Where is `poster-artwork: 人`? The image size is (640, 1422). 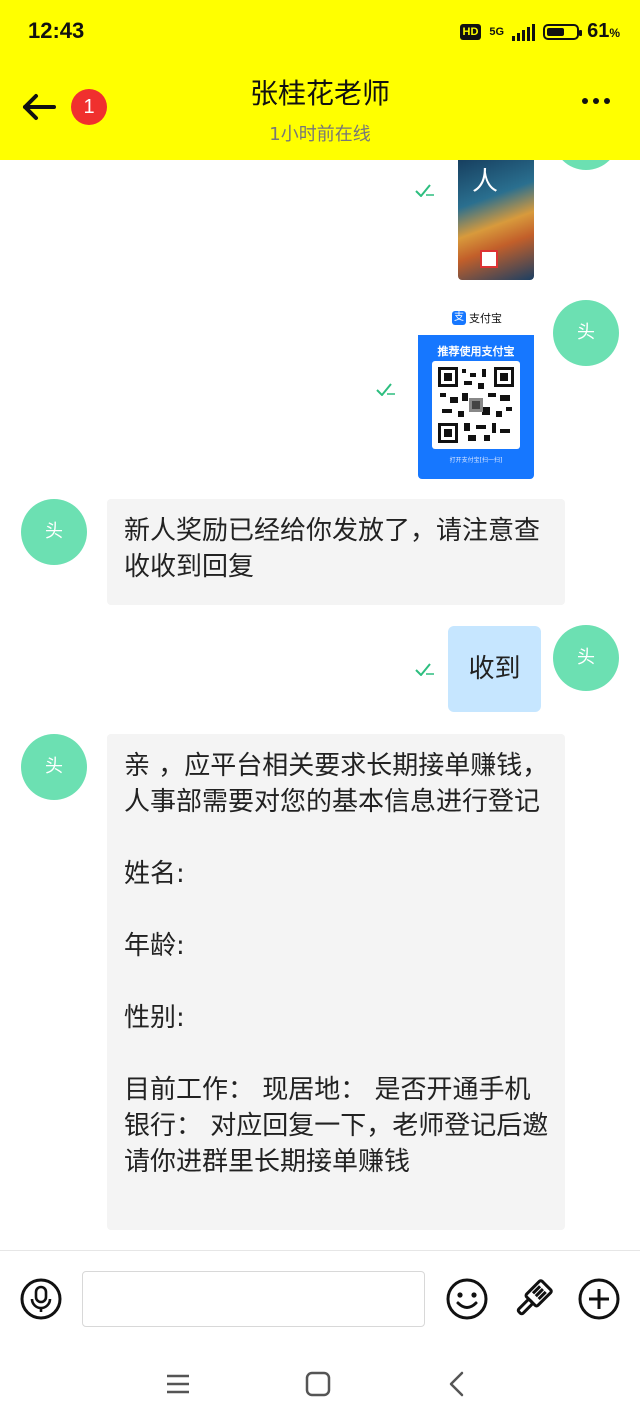
poster-artwork: 人 is located at coordinates (485, 182).